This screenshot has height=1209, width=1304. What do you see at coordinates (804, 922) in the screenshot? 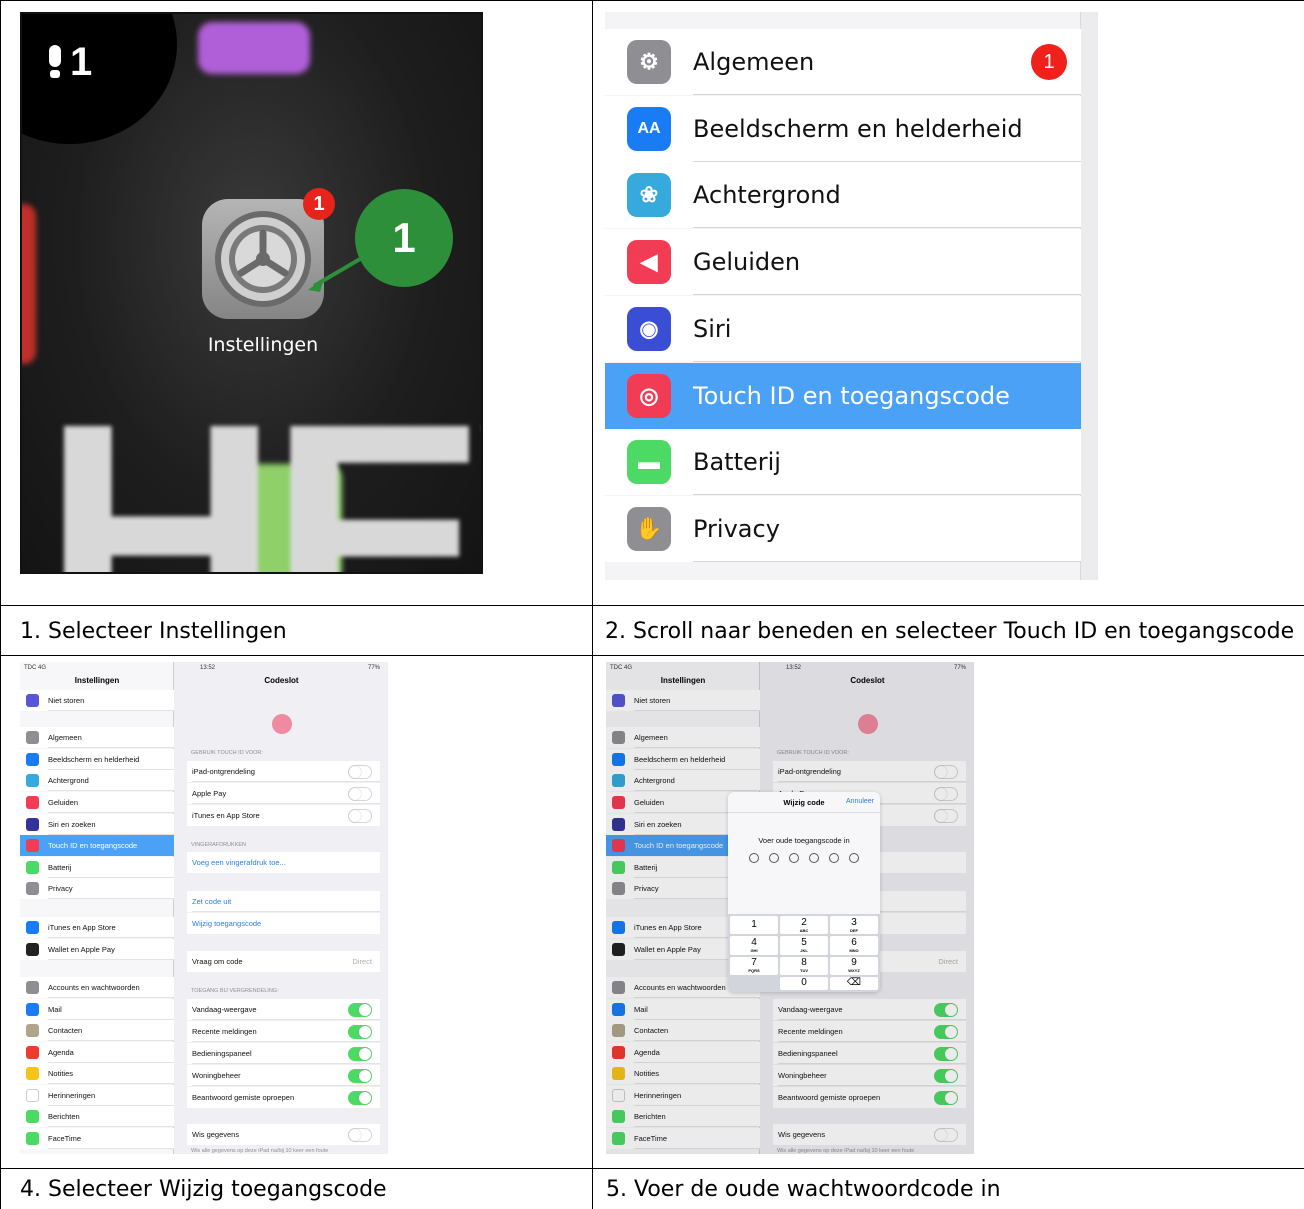
I see `key-digit: 2` at bounding box center [804, 922].